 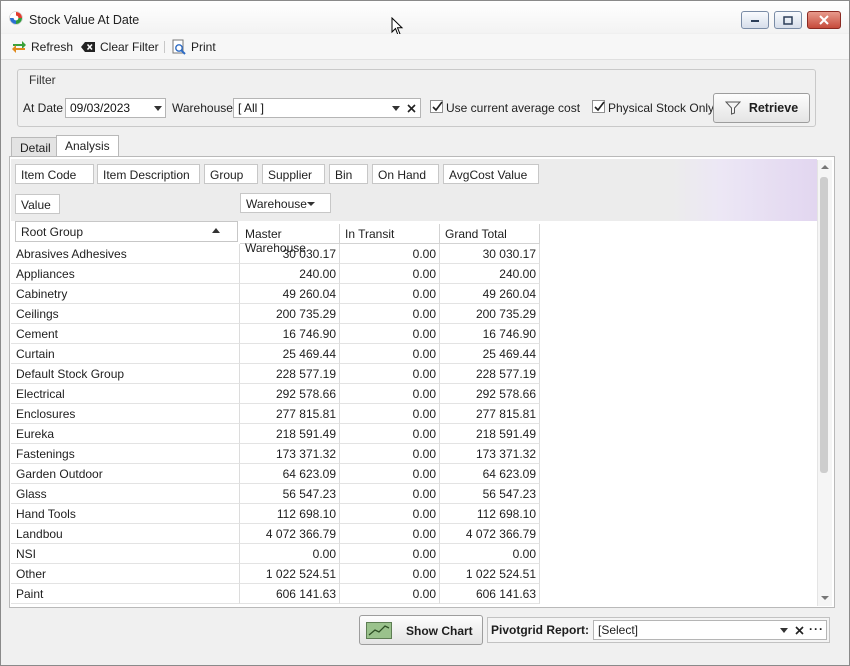 I want to click on table-row: Eureka 218 591.49 0.00 218 591.49, so click(x=275, y=434).